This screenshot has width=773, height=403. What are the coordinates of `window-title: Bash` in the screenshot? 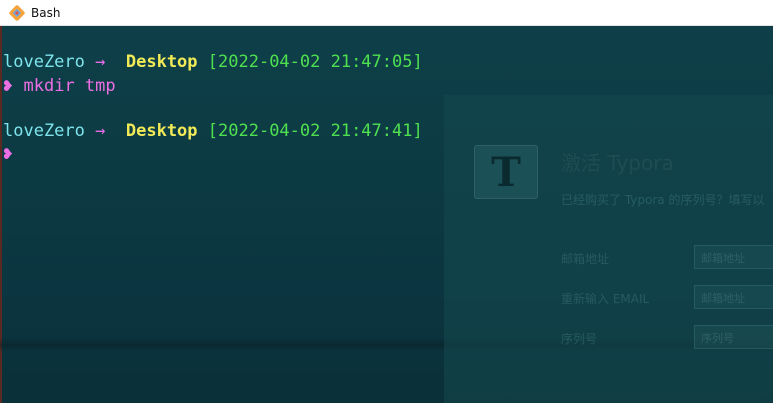 It's located at (46, 12).